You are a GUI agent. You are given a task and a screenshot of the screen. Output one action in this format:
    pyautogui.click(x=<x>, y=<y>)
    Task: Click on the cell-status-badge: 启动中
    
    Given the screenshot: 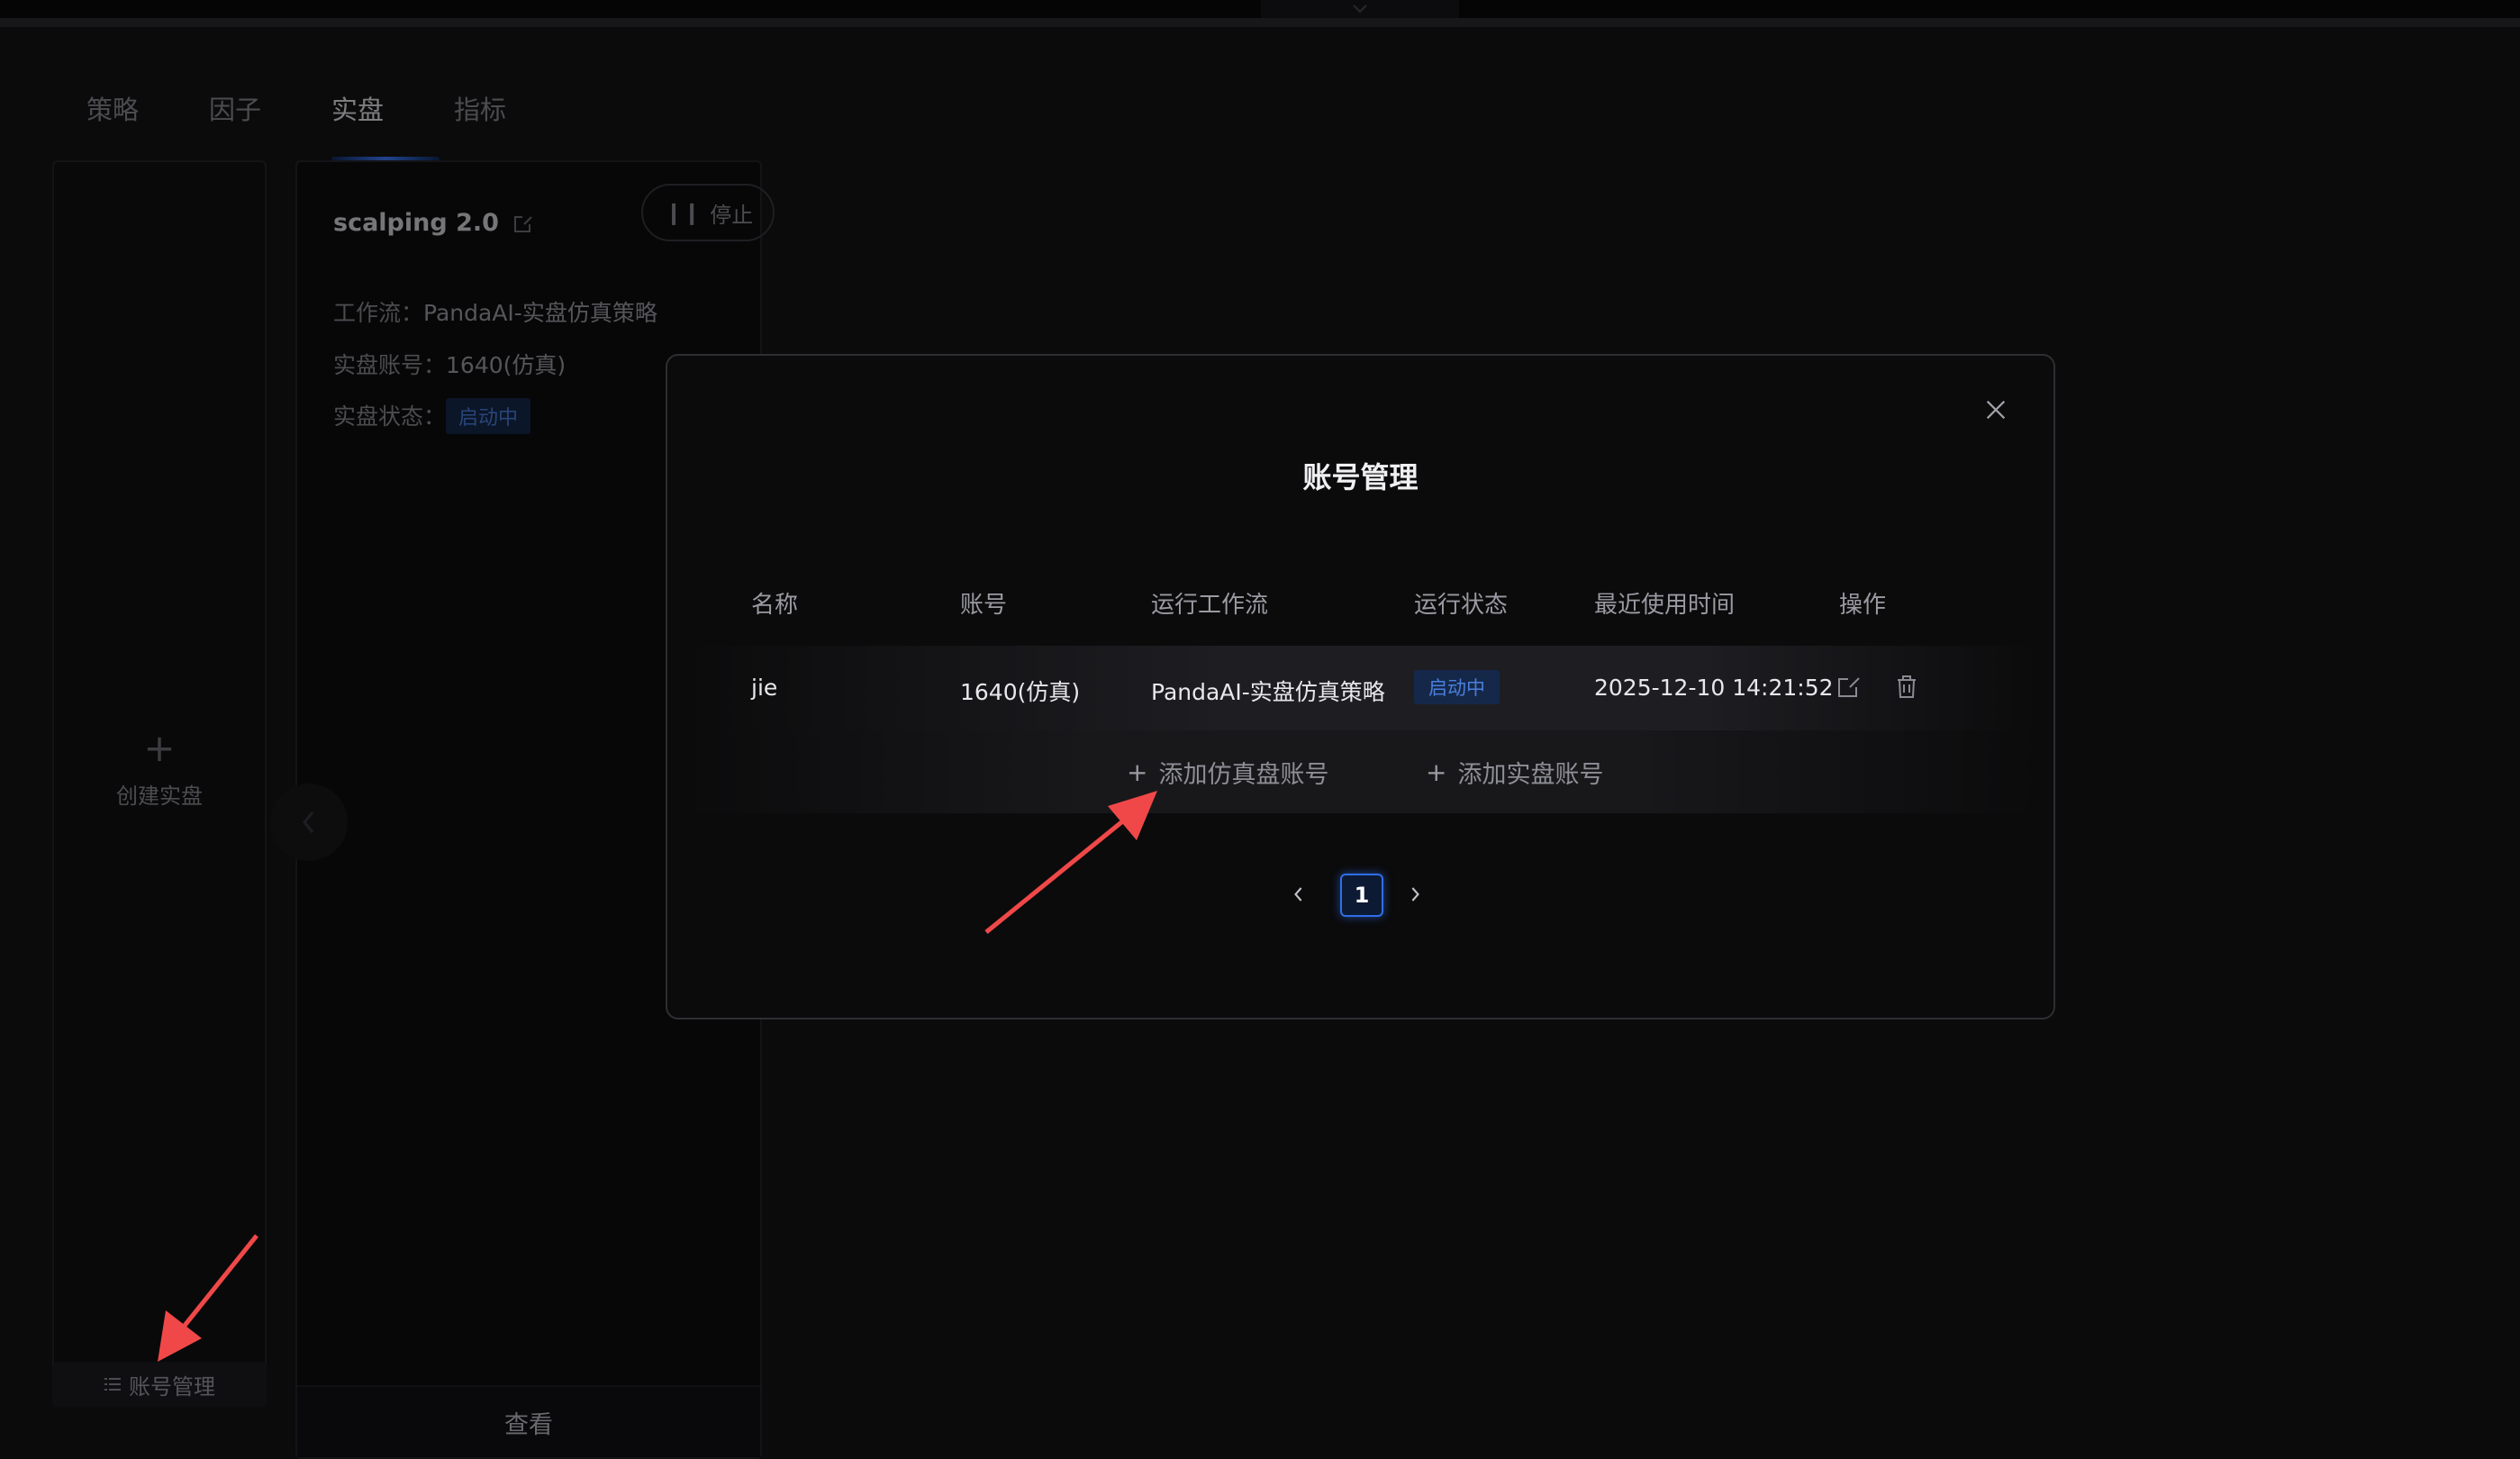 What is the action you would take?
    pyautogui.click(x=1457, y=687)
    